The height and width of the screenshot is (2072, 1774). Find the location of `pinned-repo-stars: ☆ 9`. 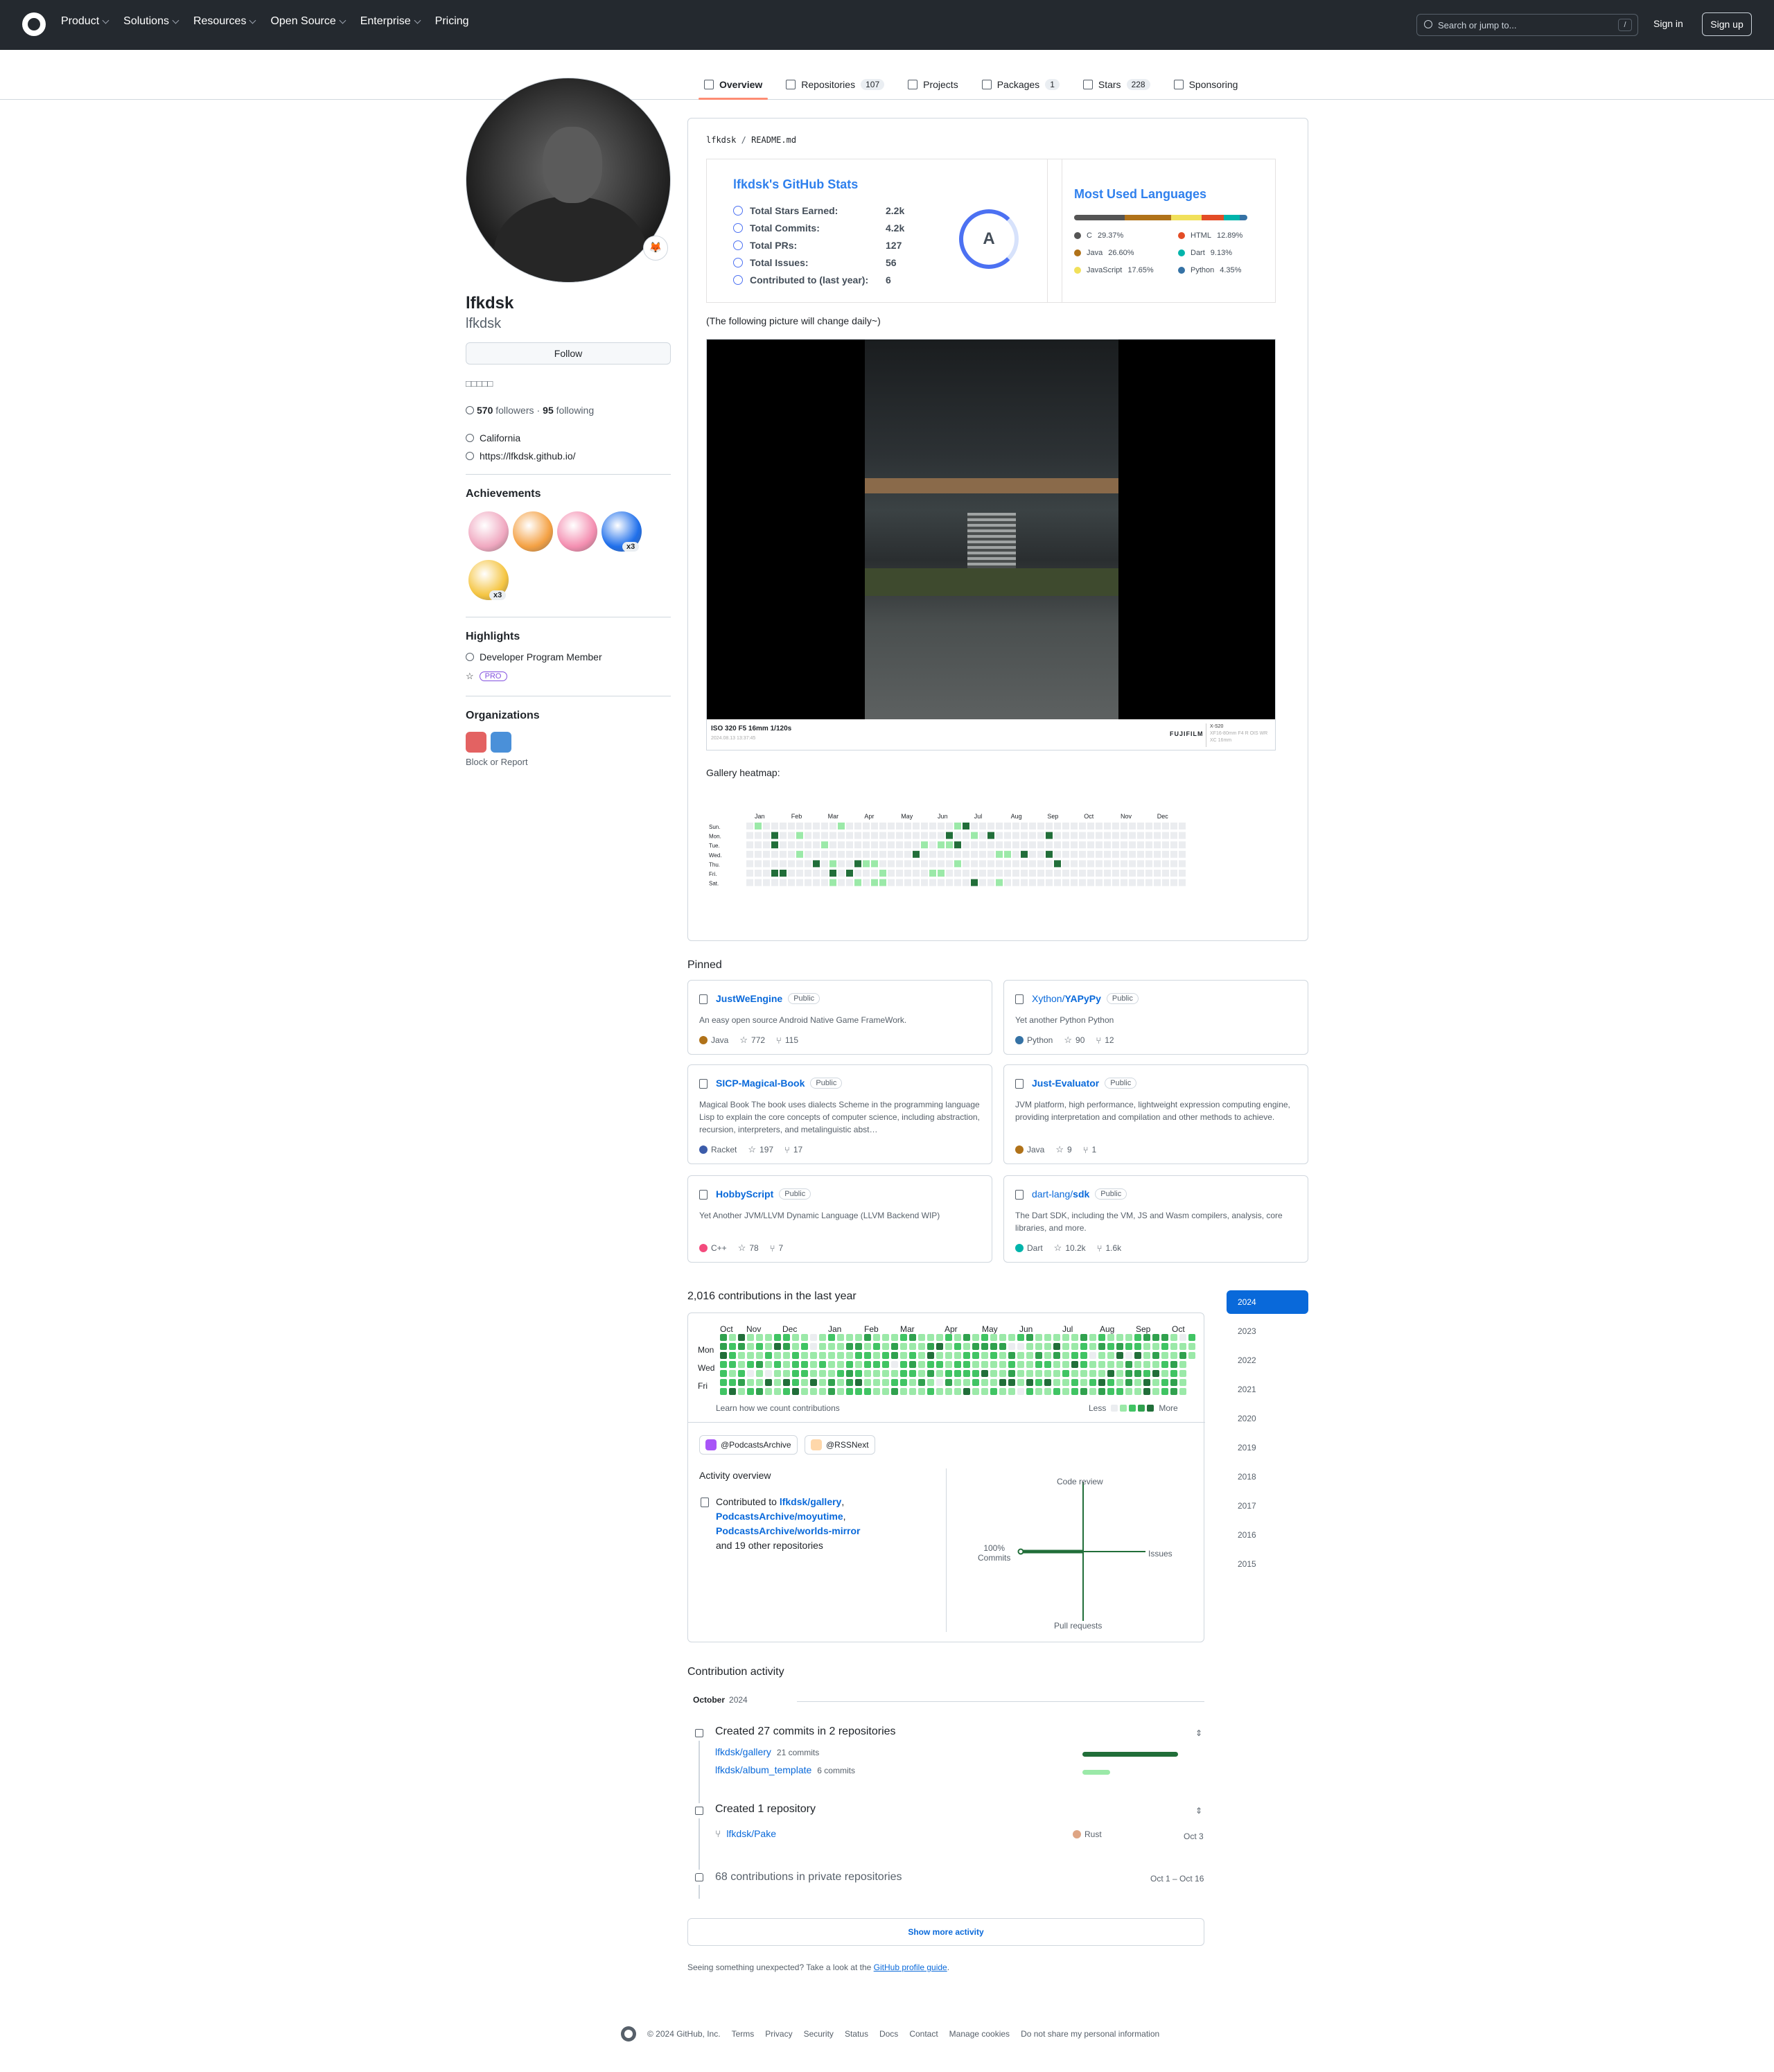

pinned-repo-stars: ☆ 9 is located at coordinates (1063, 1150).